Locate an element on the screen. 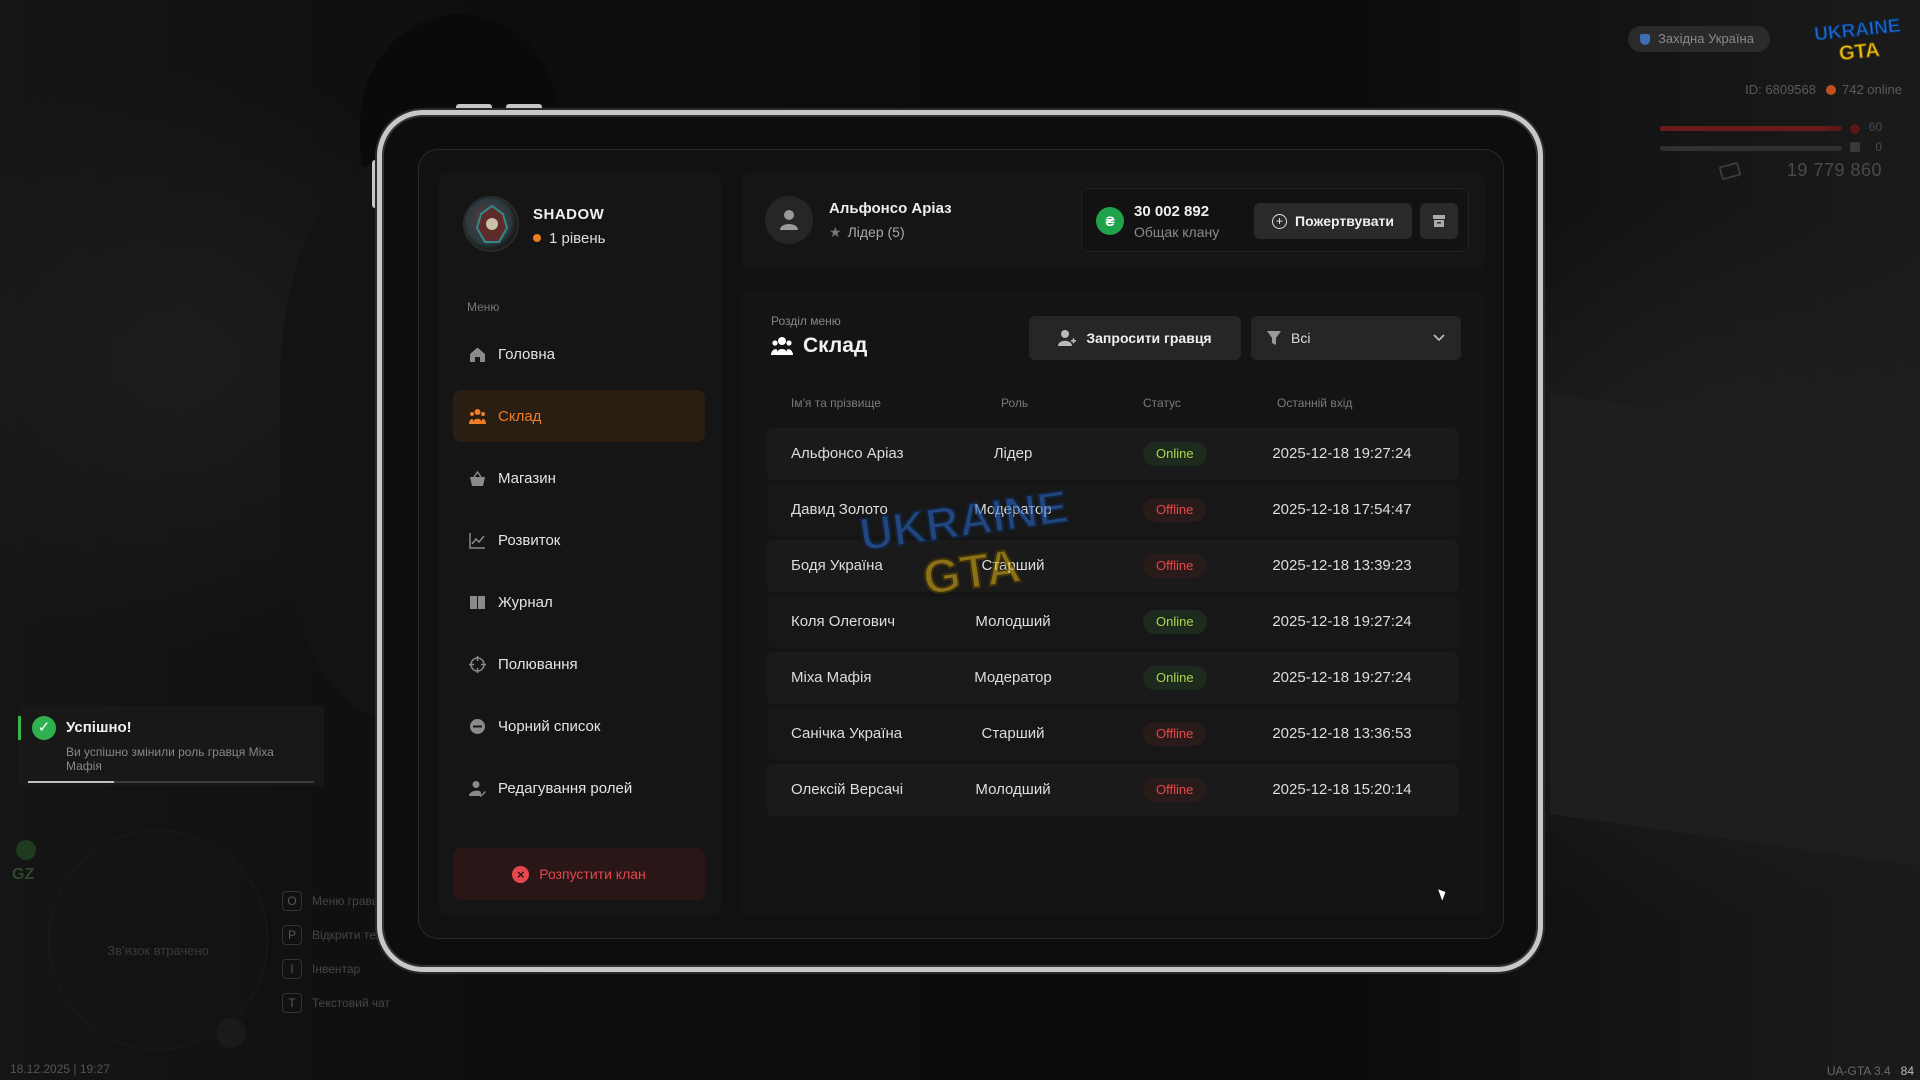 The height and width of the screenshot is (1080, 1920). sidebar-item-crosshair: Полювання is located at coordinates (579, 664).